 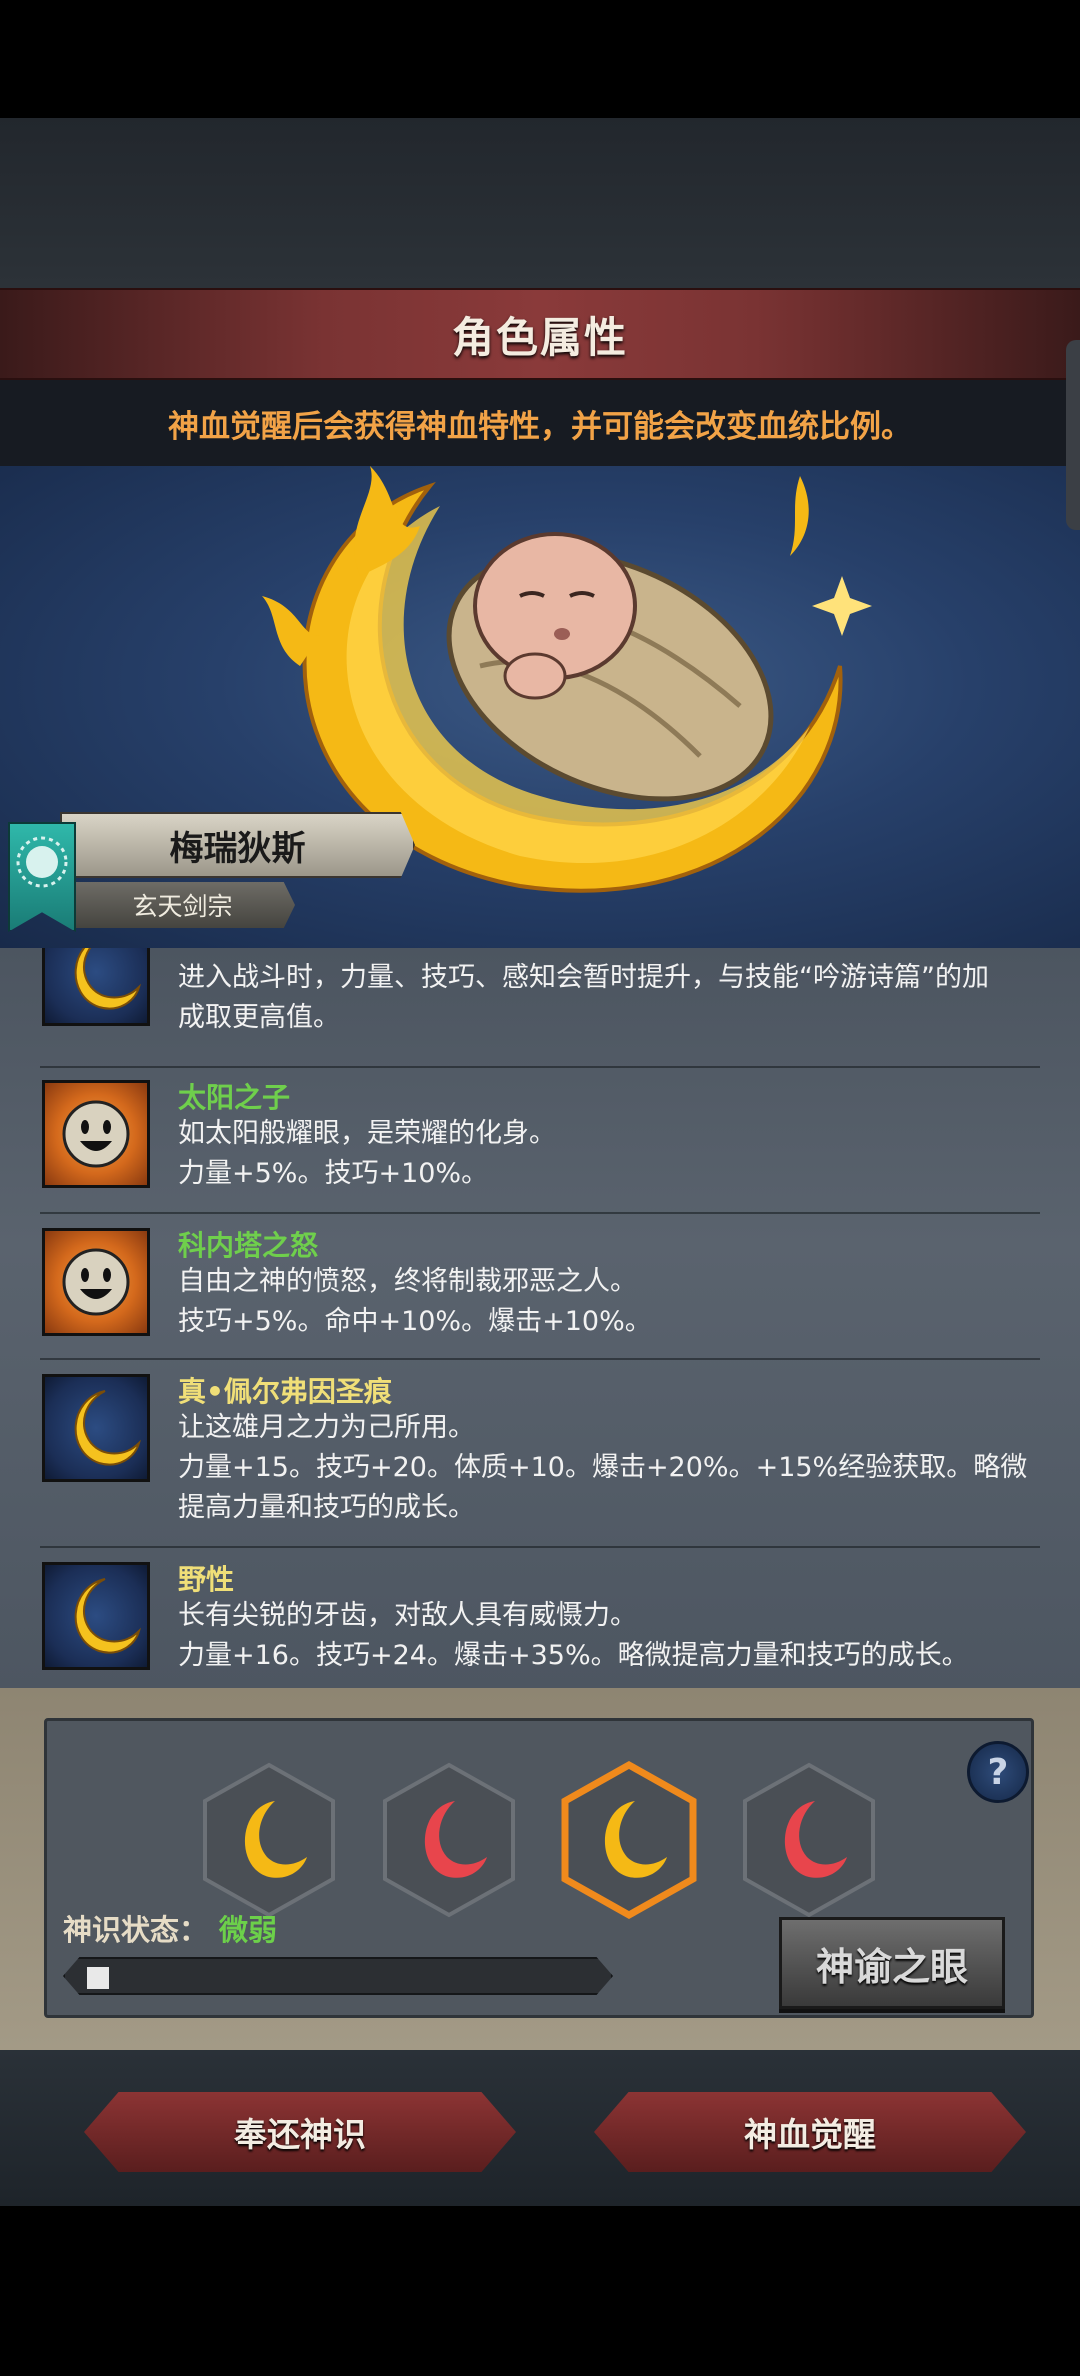 What do you see at coordinates (407, 1281) in the screenshot?
I see `trait-desc: 自由之神的愤怒，终将制裁邪恶之人。` at bounding box center [407, 1281].